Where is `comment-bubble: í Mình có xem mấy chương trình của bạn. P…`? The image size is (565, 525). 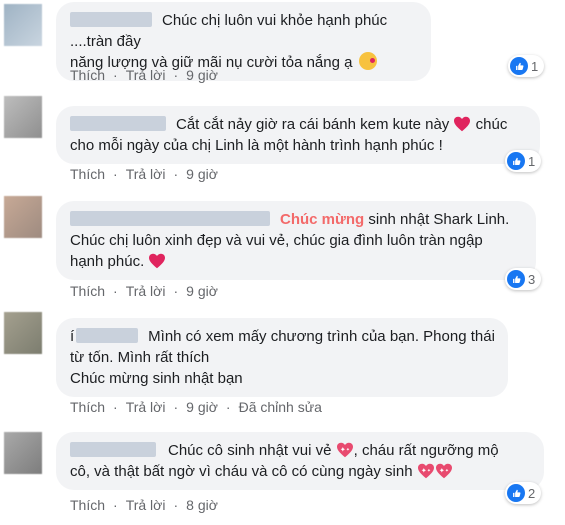 comment-bubble: í Mình có xem mấy chương trình của bạn. P… is located at coordinates (282, 357).